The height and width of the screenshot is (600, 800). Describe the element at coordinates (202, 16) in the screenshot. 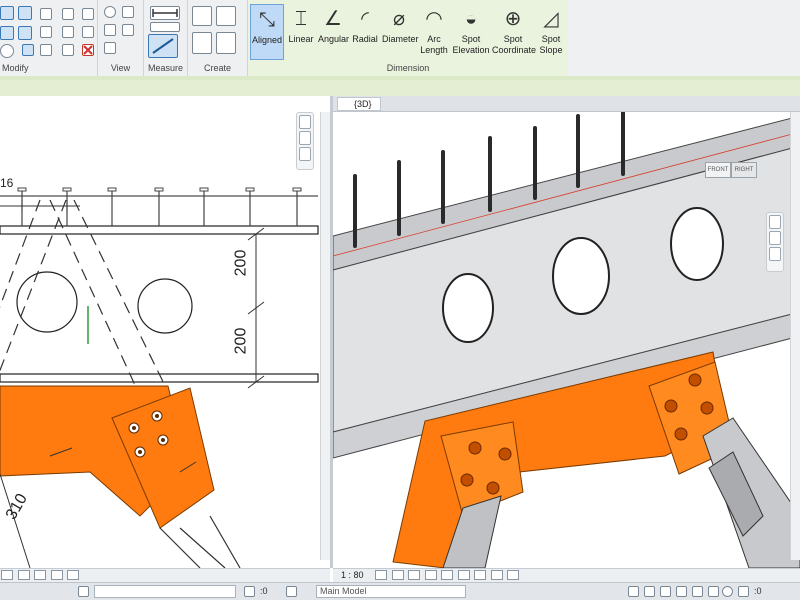

I see `create-parts-icon` at that location.